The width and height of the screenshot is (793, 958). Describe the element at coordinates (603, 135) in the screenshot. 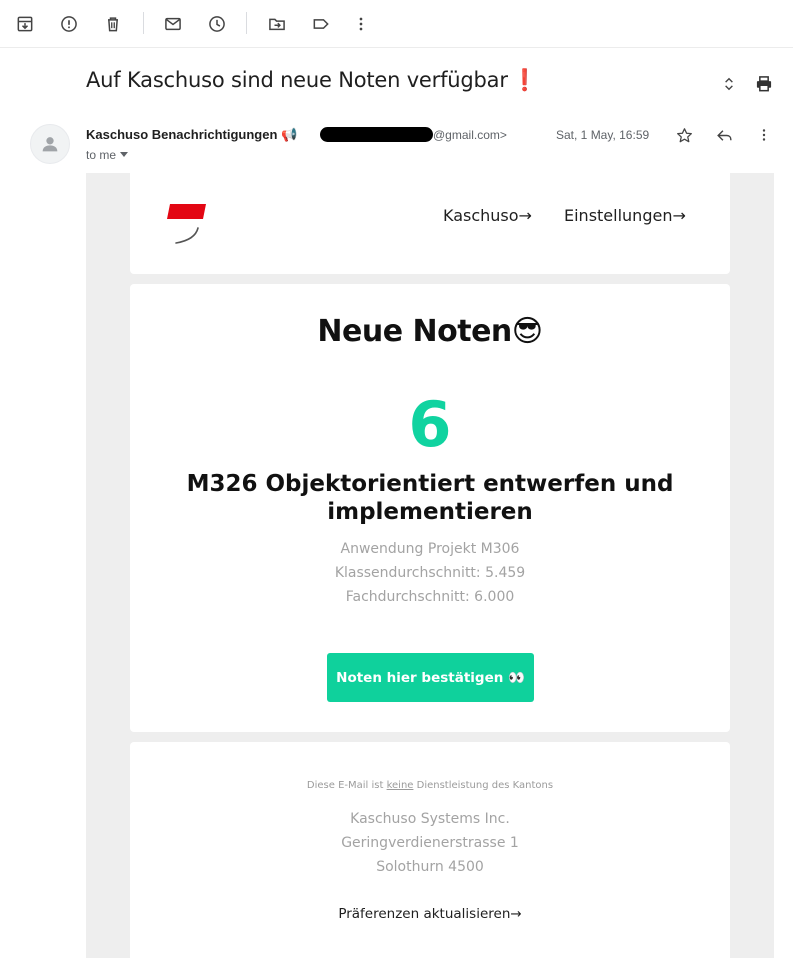

I see `email-date: Sat, 1 May, 16:59` at that location.